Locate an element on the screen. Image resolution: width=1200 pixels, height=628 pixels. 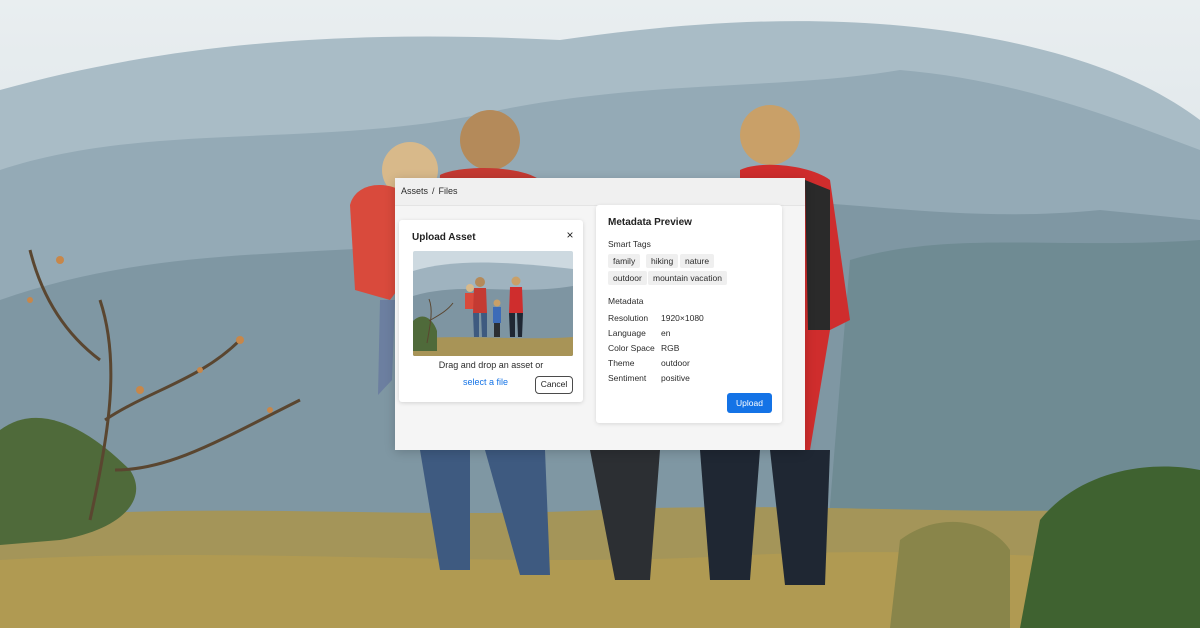
cancel-button: Cancel is located at coordinates (554, 385).